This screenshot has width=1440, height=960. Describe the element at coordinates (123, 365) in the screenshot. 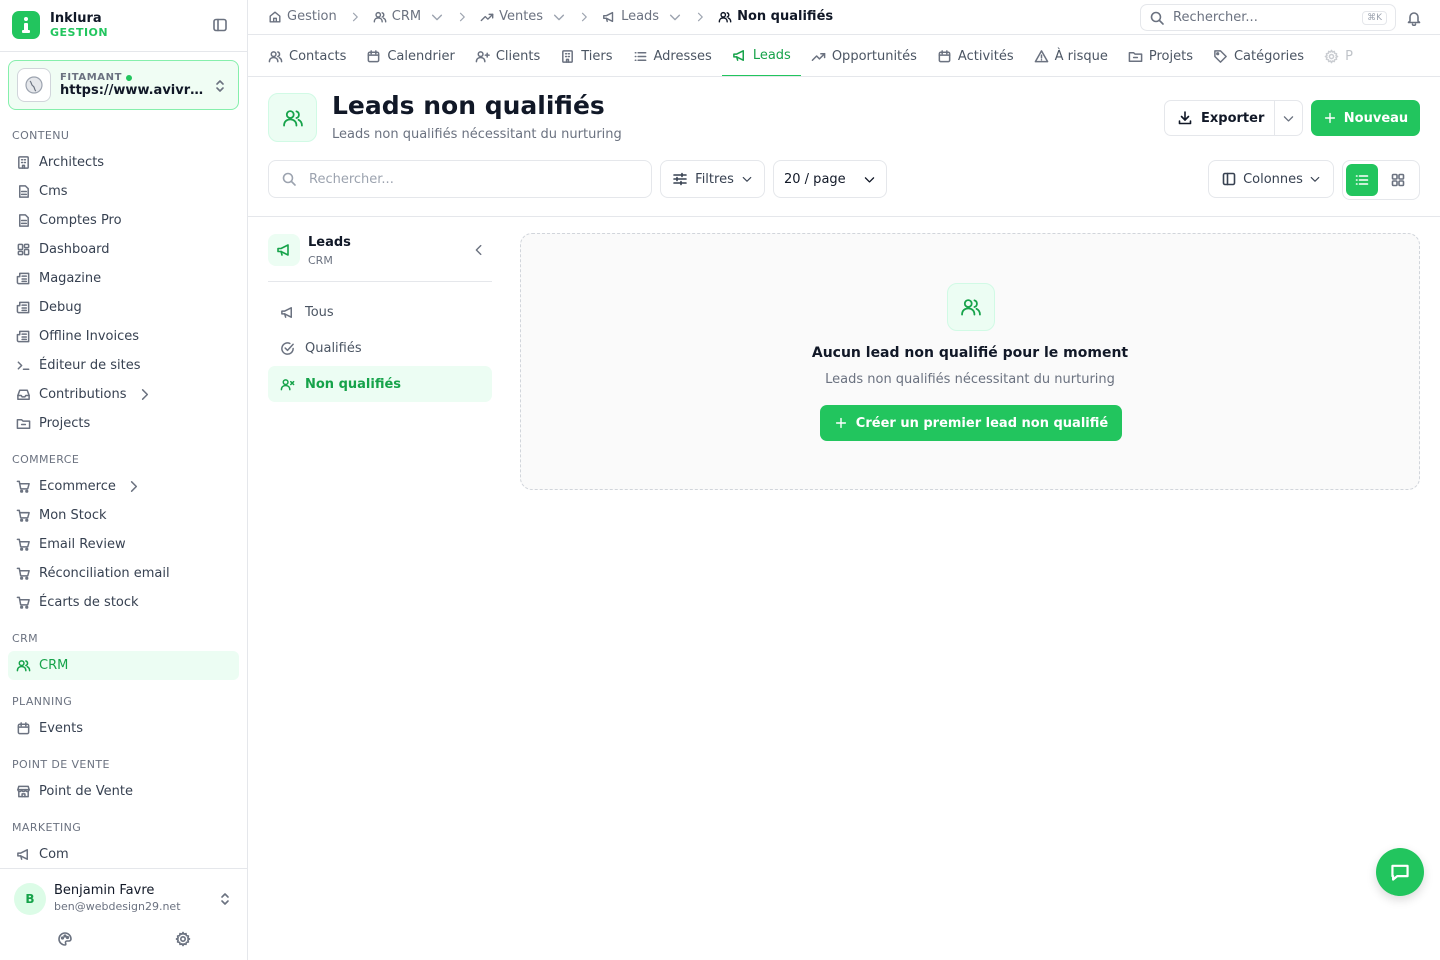

I see `sidebar-item-editeur-de-sites: Éditeur de sites` at that location.